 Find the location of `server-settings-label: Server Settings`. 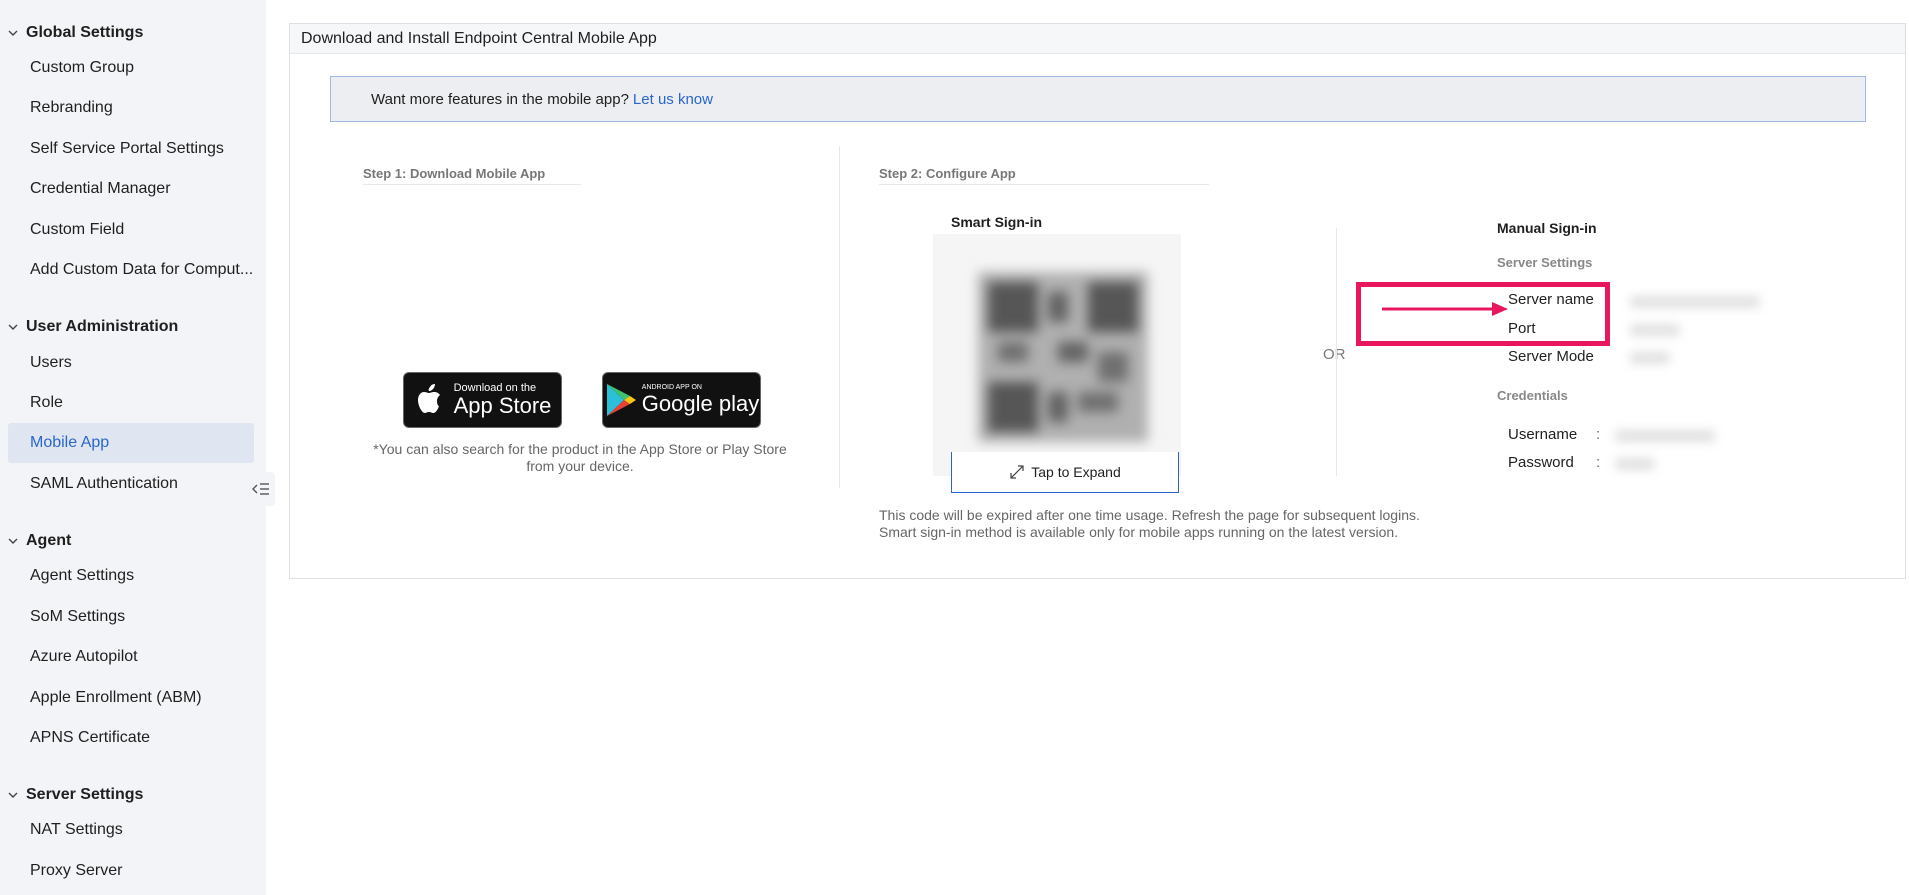

server-settings-label: Server Settings is located at coordinates (1545, 262).